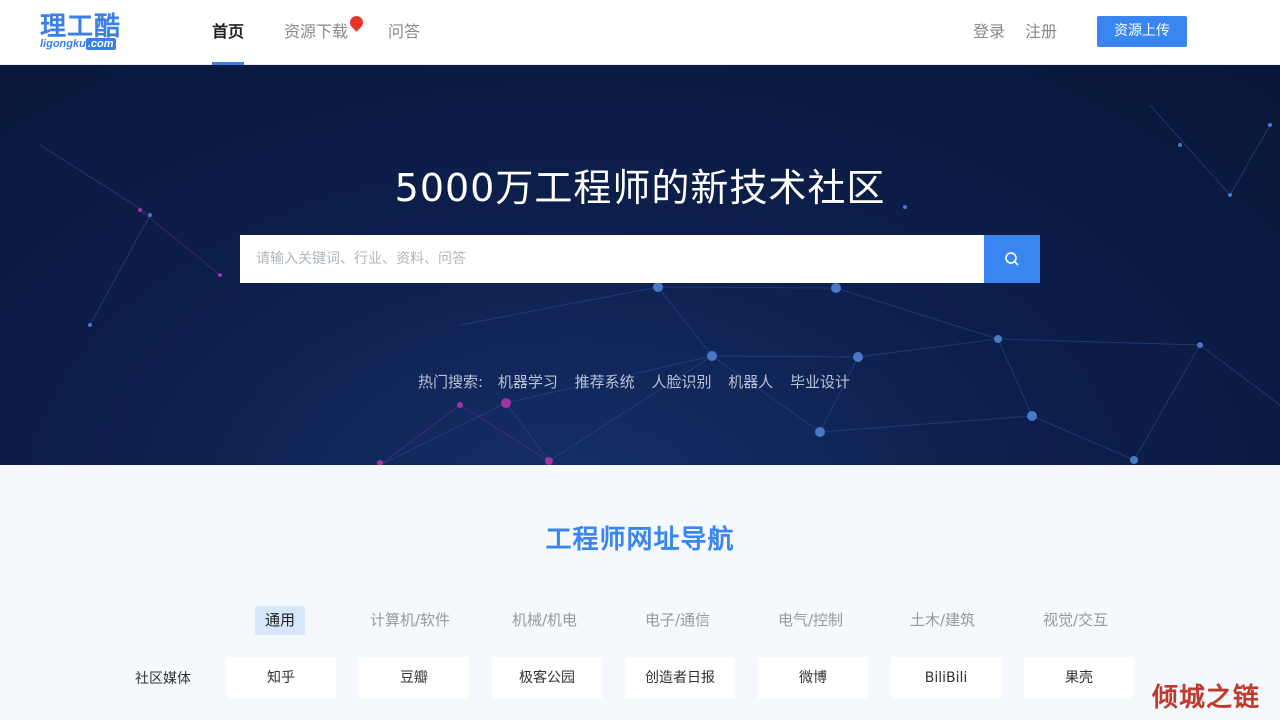  Describe the element at coordinates (605, 382) in the screenshot. I see `hot-term: 推荐系统` at that location.